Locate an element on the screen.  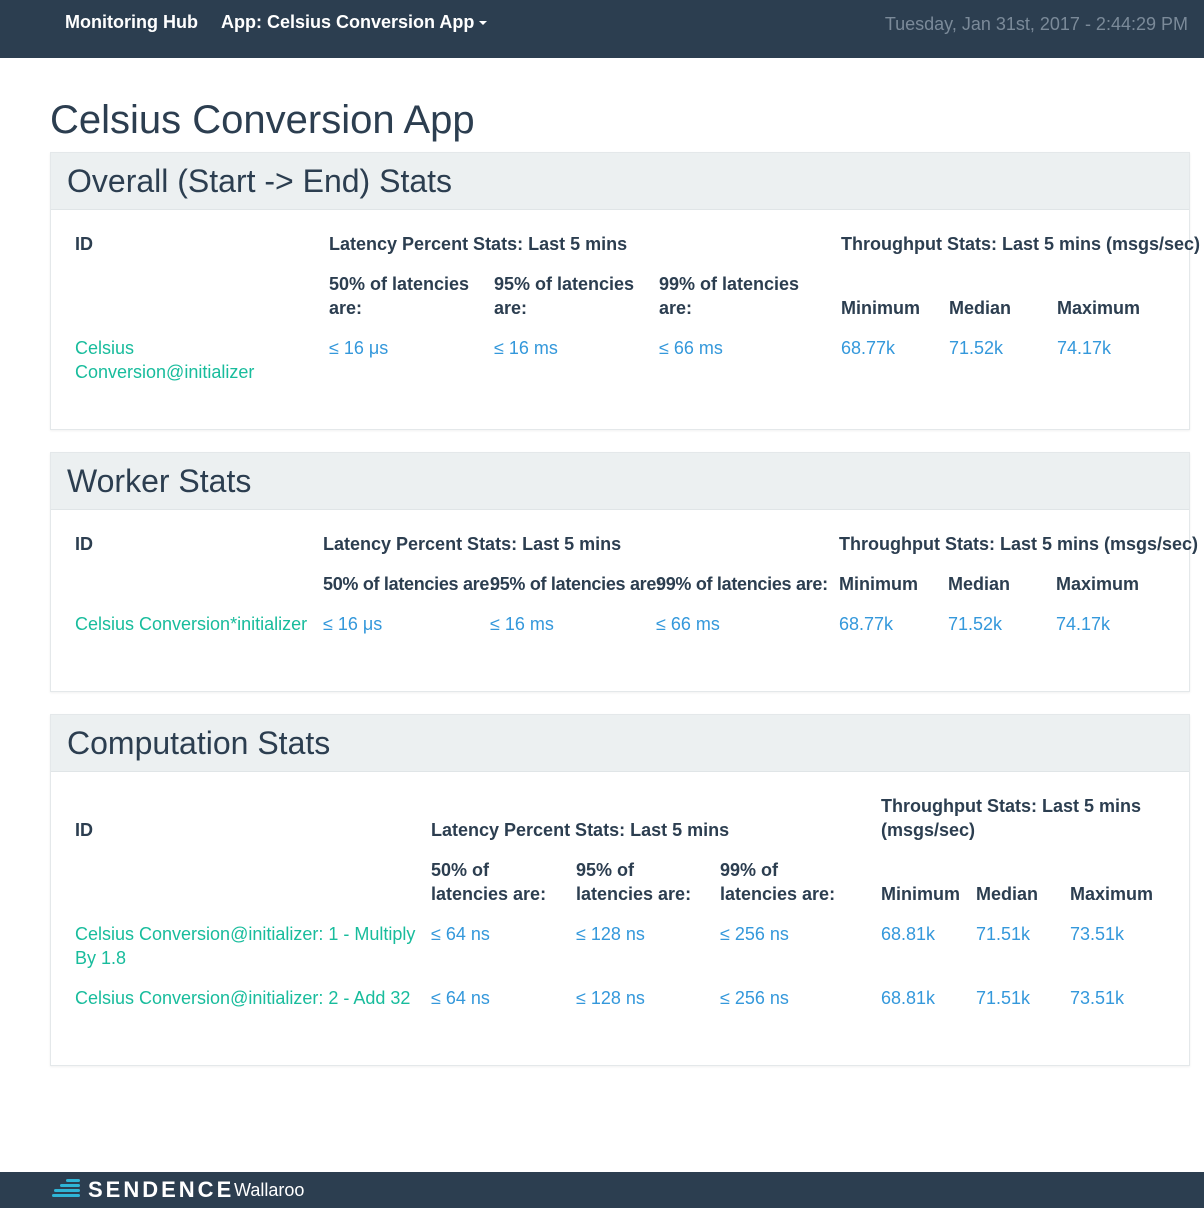
sendence-logo-icon is located at coordinates (66, 1188).